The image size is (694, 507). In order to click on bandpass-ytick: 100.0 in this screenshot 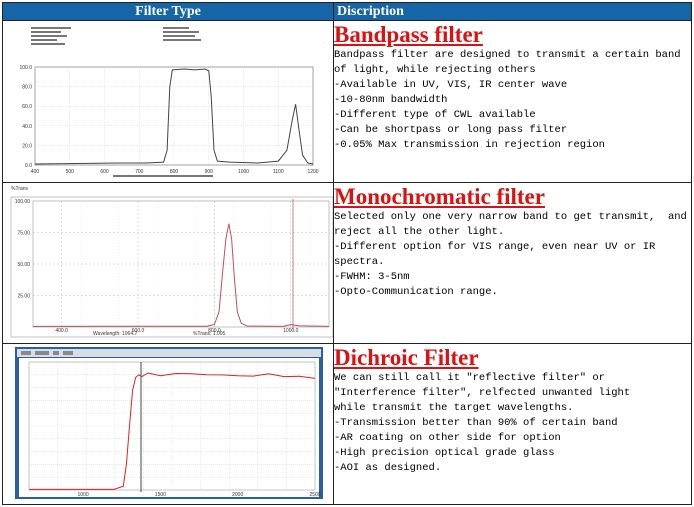, I will do `click(25, 68)`.